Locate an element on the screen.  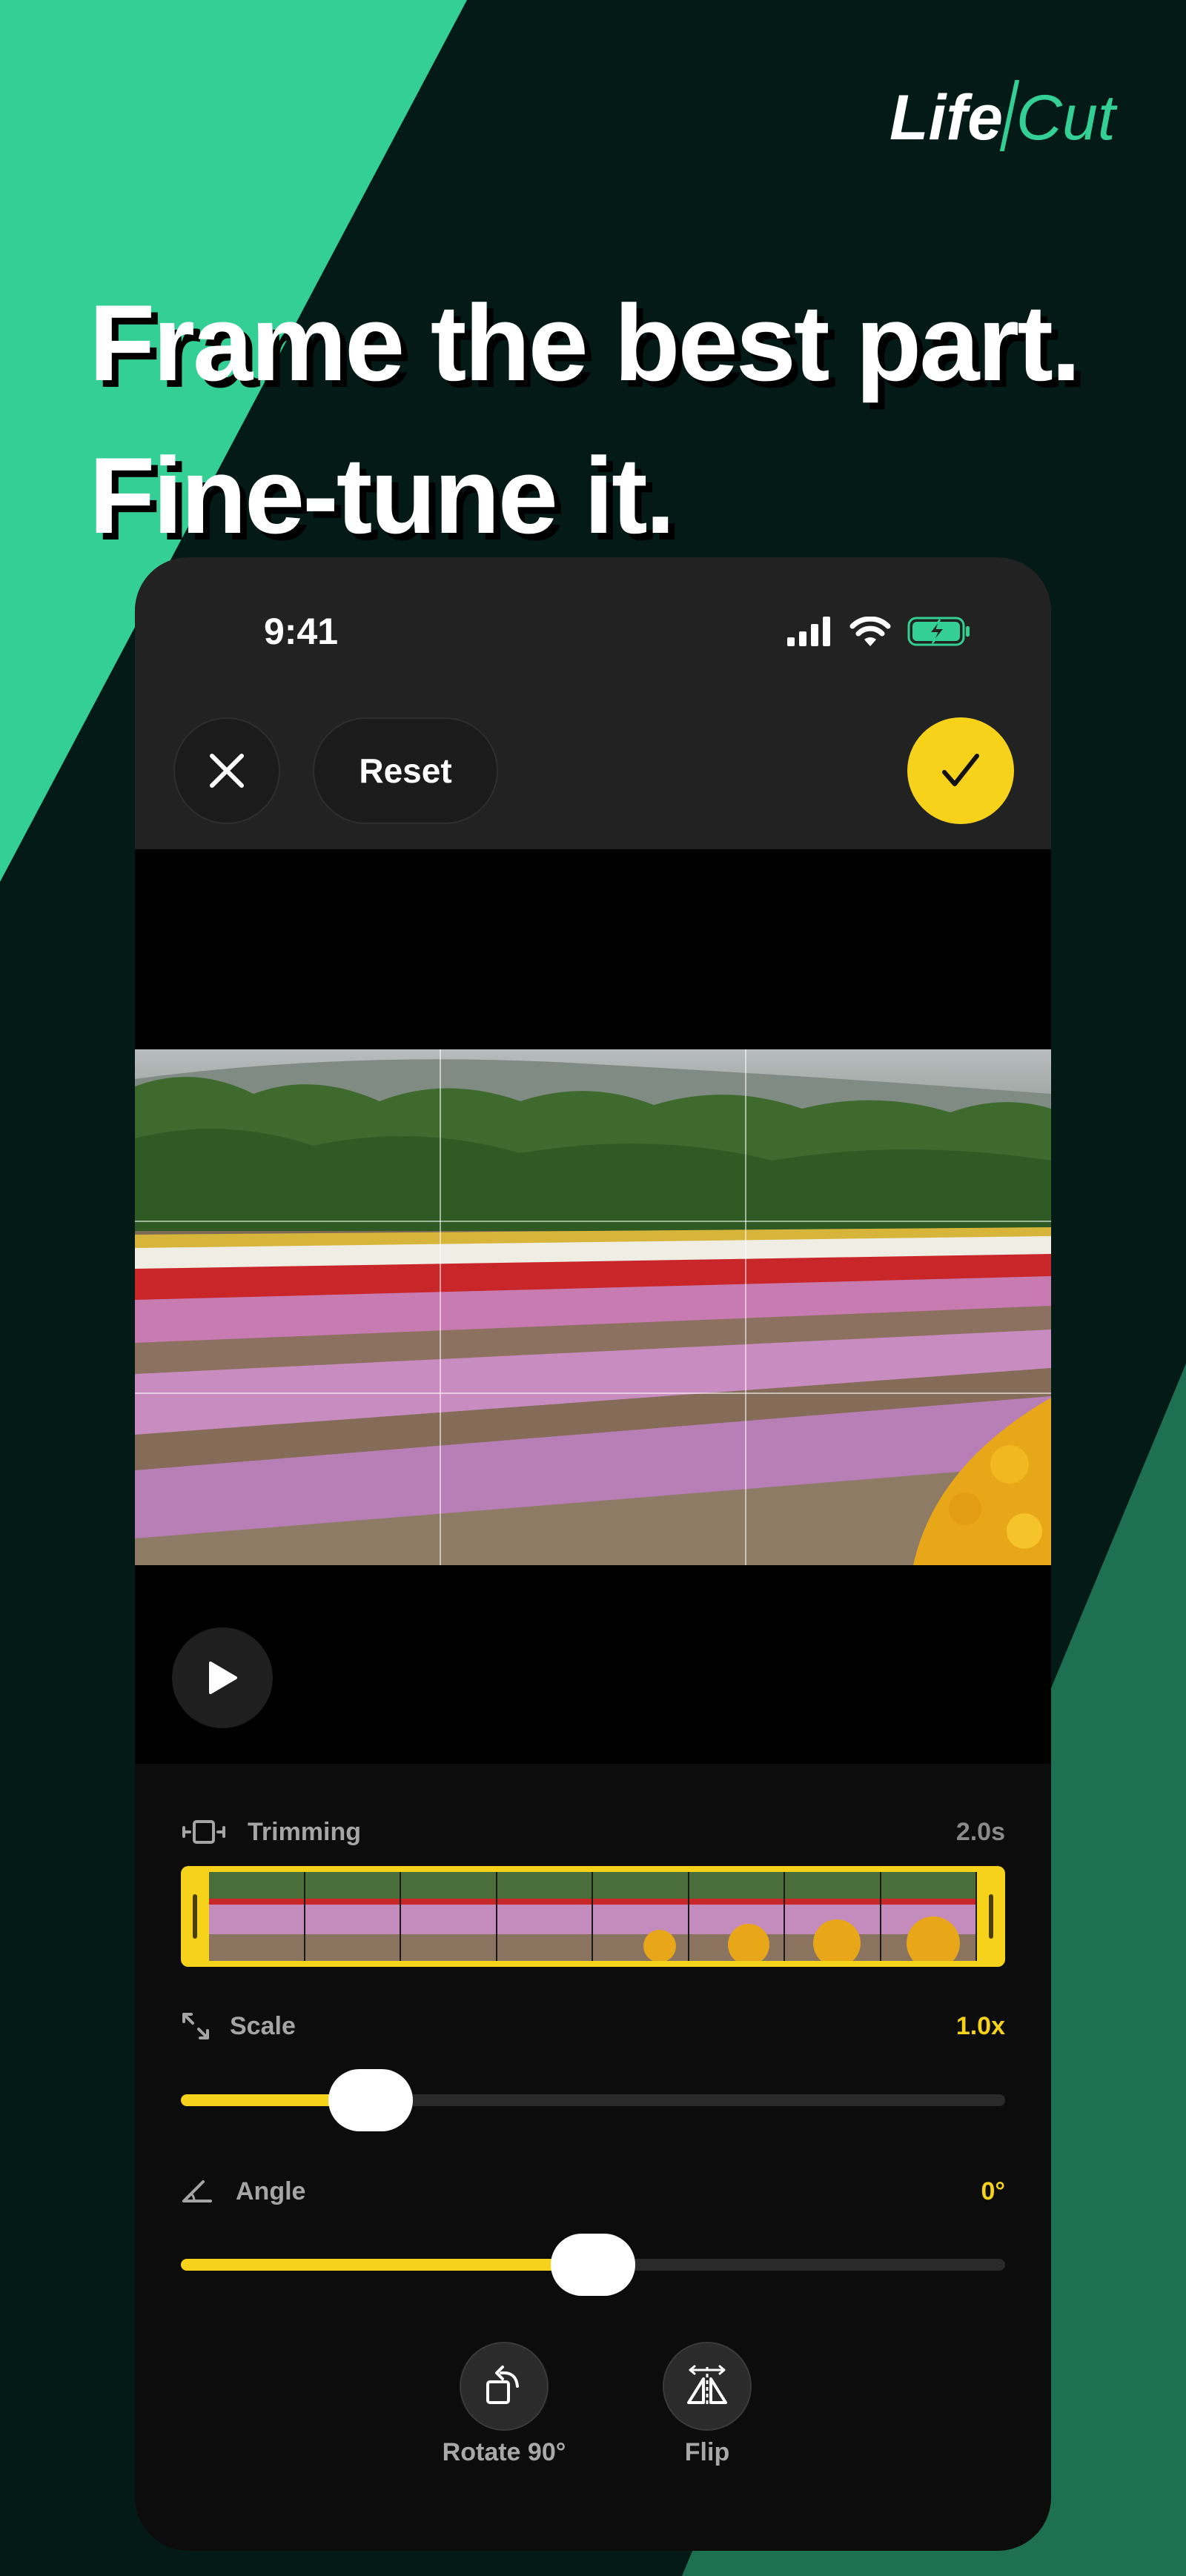
trimming-duration: 2.0s is located at coordinates (980, 1832).